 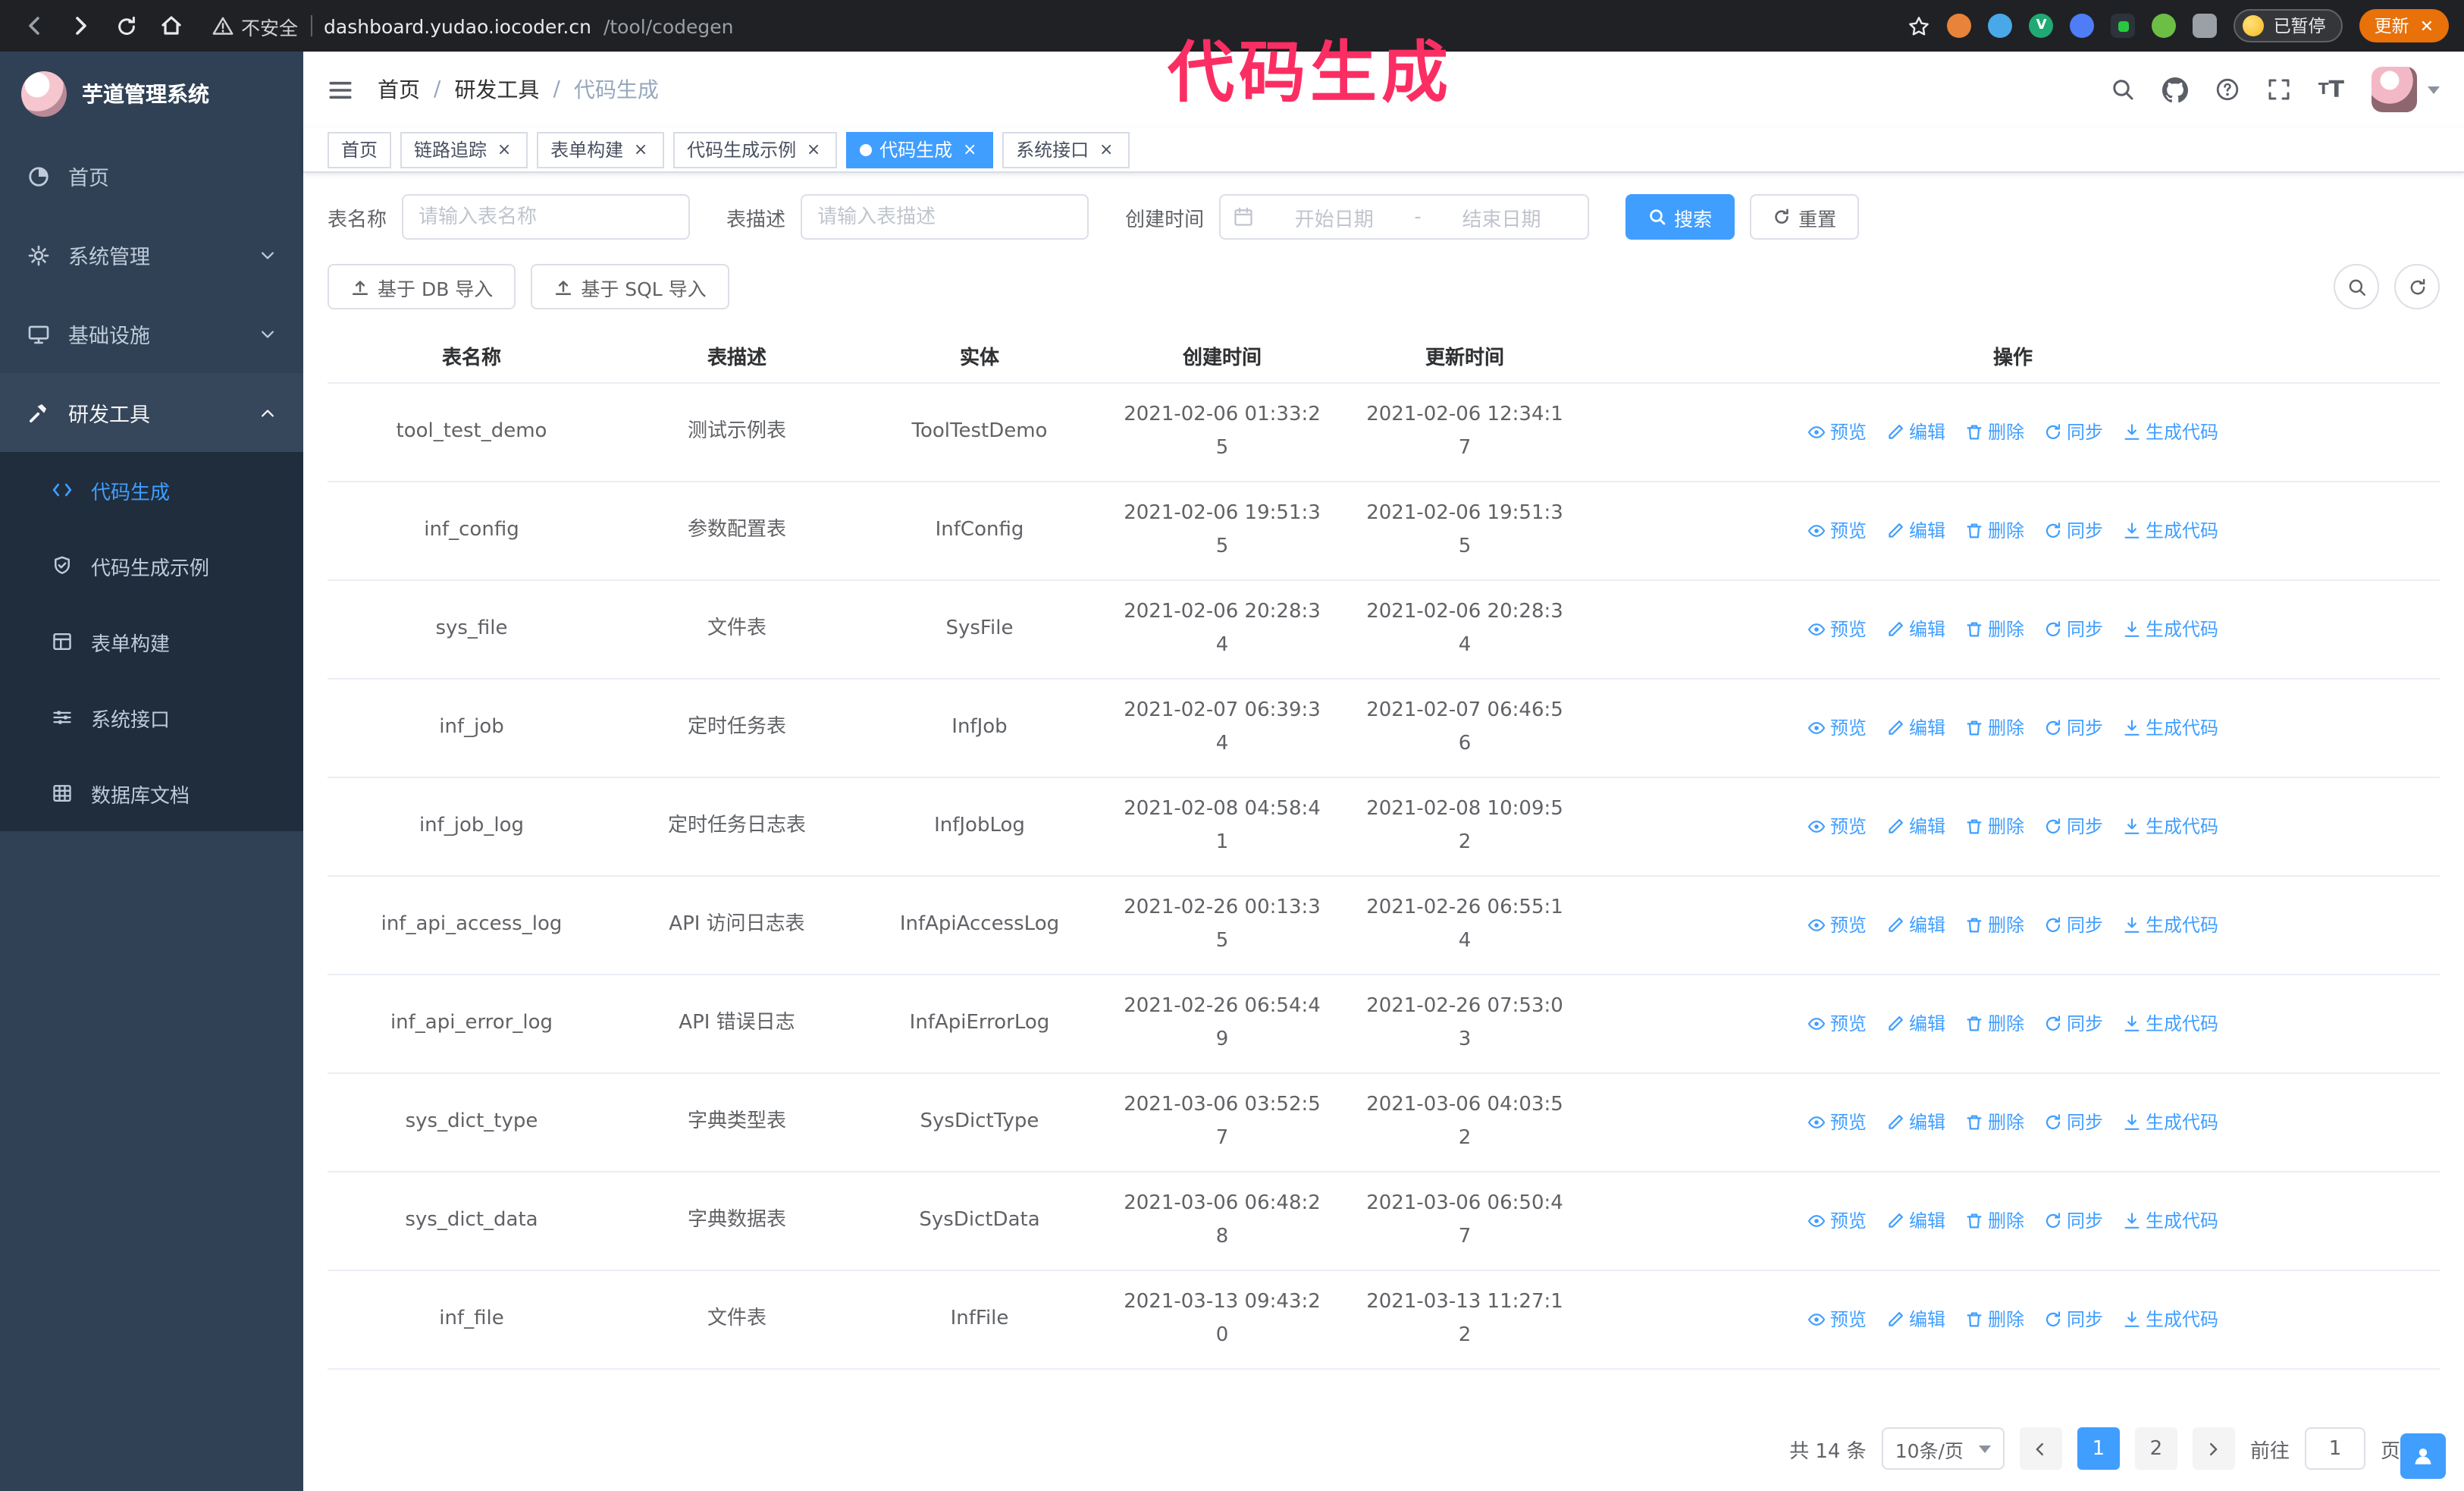 What do you see at coordinates (1334, 216) in the screenshot?
I see `date-start-placeholder: 开始日期` at bounding box center [1334, 216].